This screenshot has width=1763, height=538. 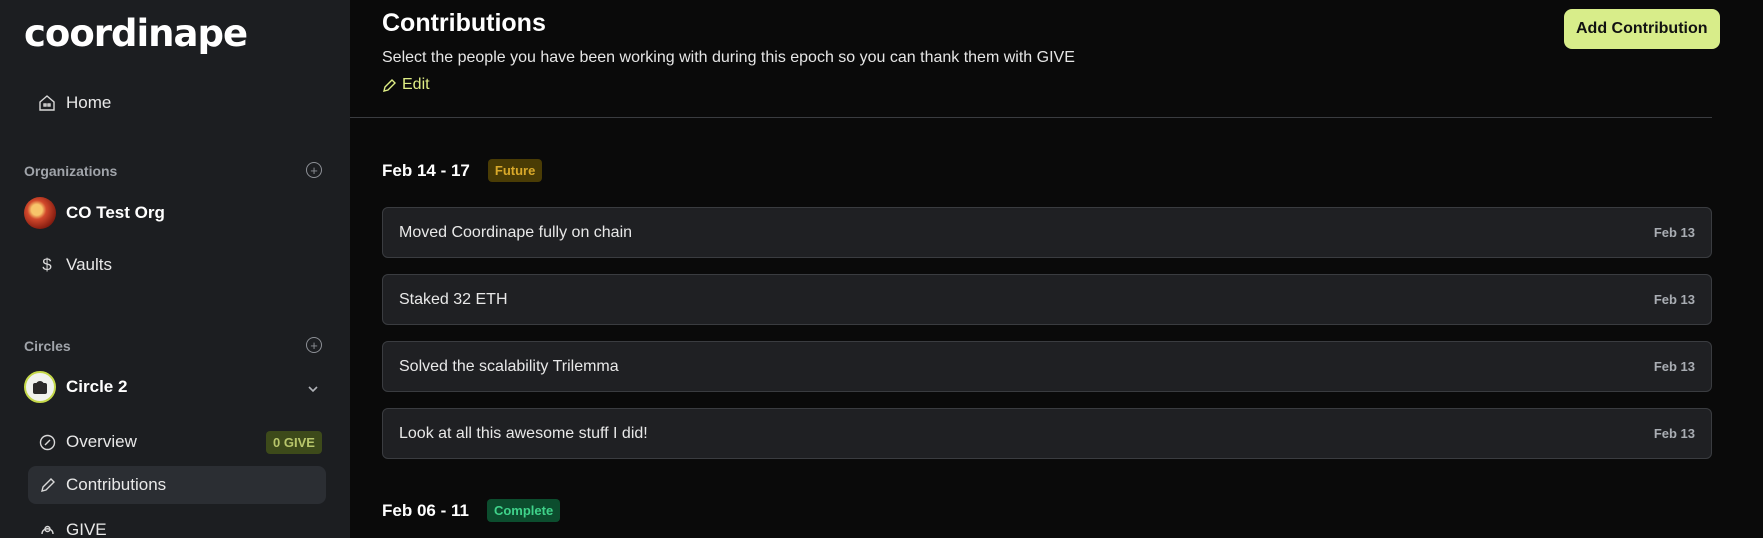 What do you see at coordinates (71, 171) in the screenshot?
I see `organizations-title: Organizations` at bounding box center [71, 171].